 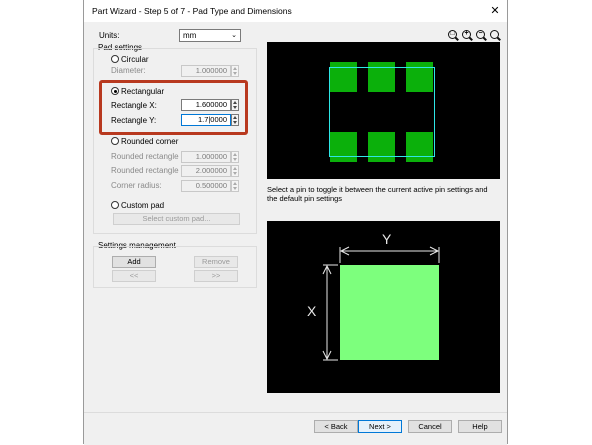 I want to click on diameter-label: Diameter:, so click(x=128, y=70).